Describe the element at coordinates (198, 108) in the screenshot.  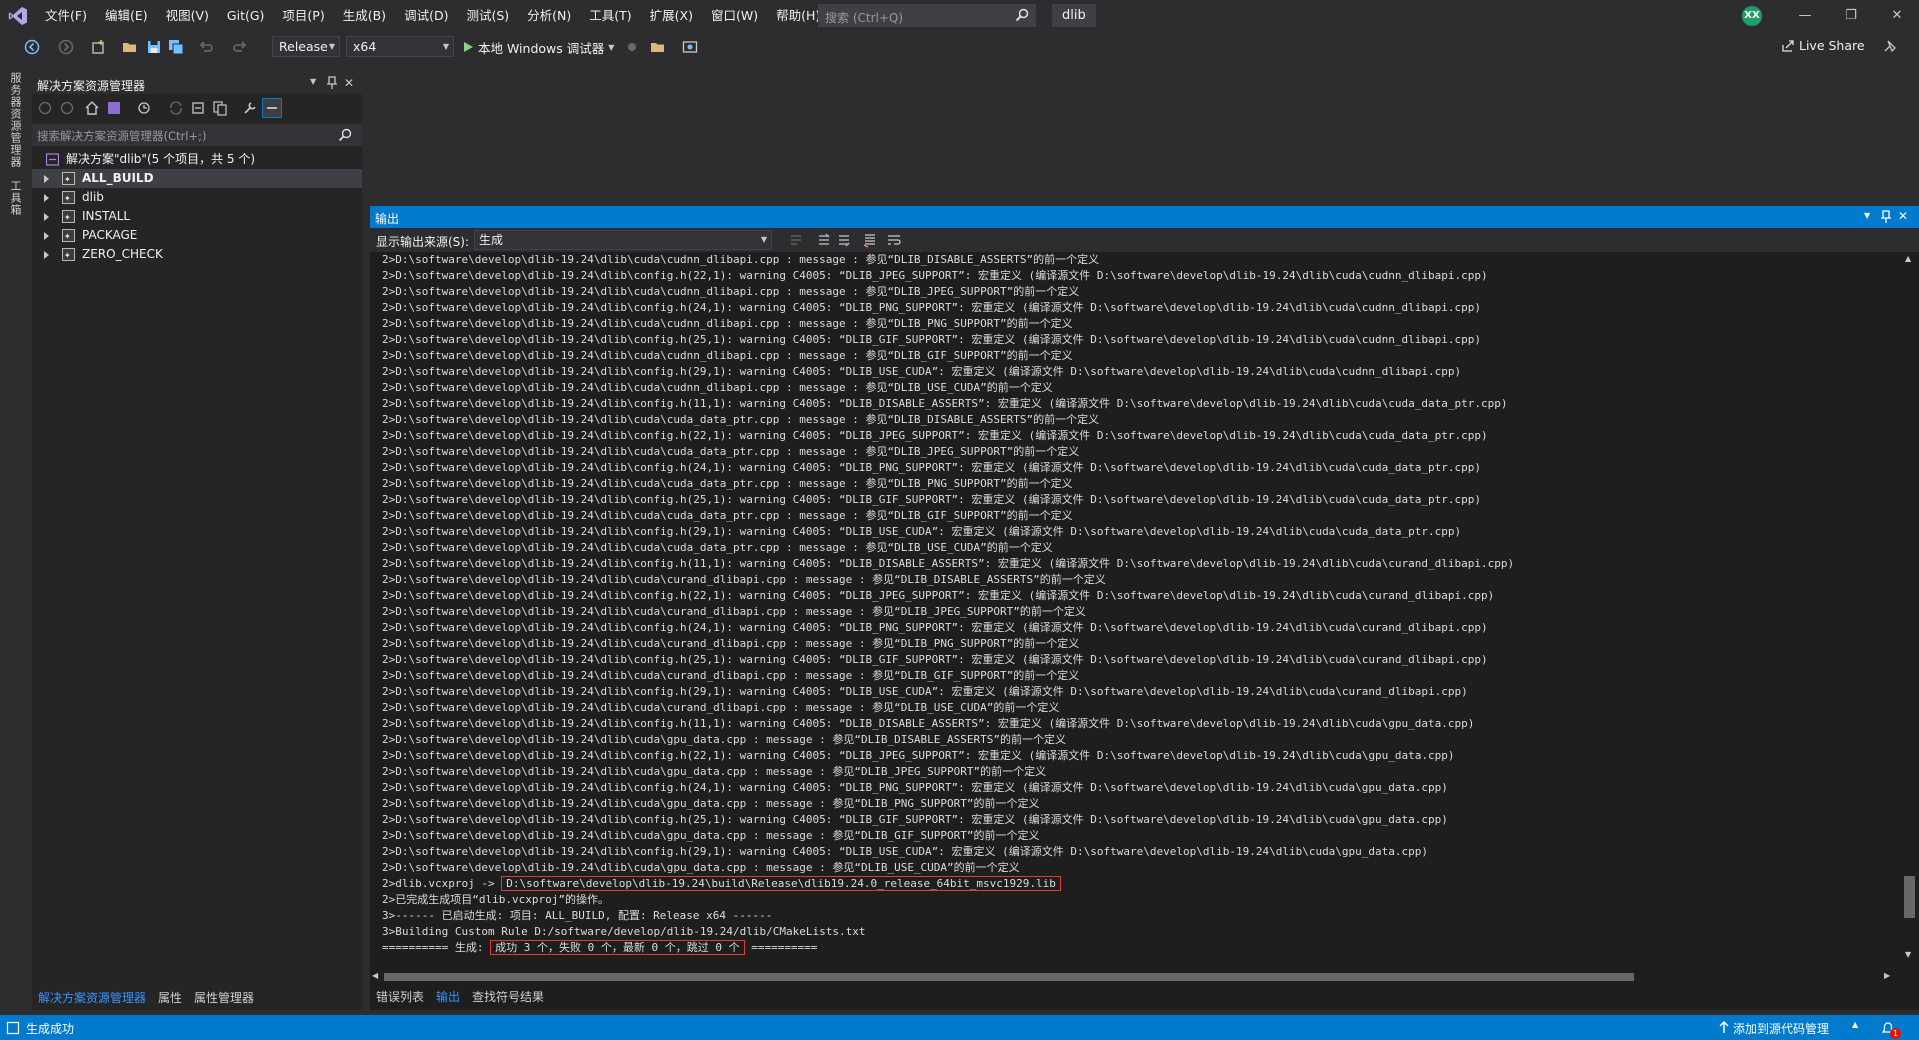
I see `collapse-all-icon` at that location.